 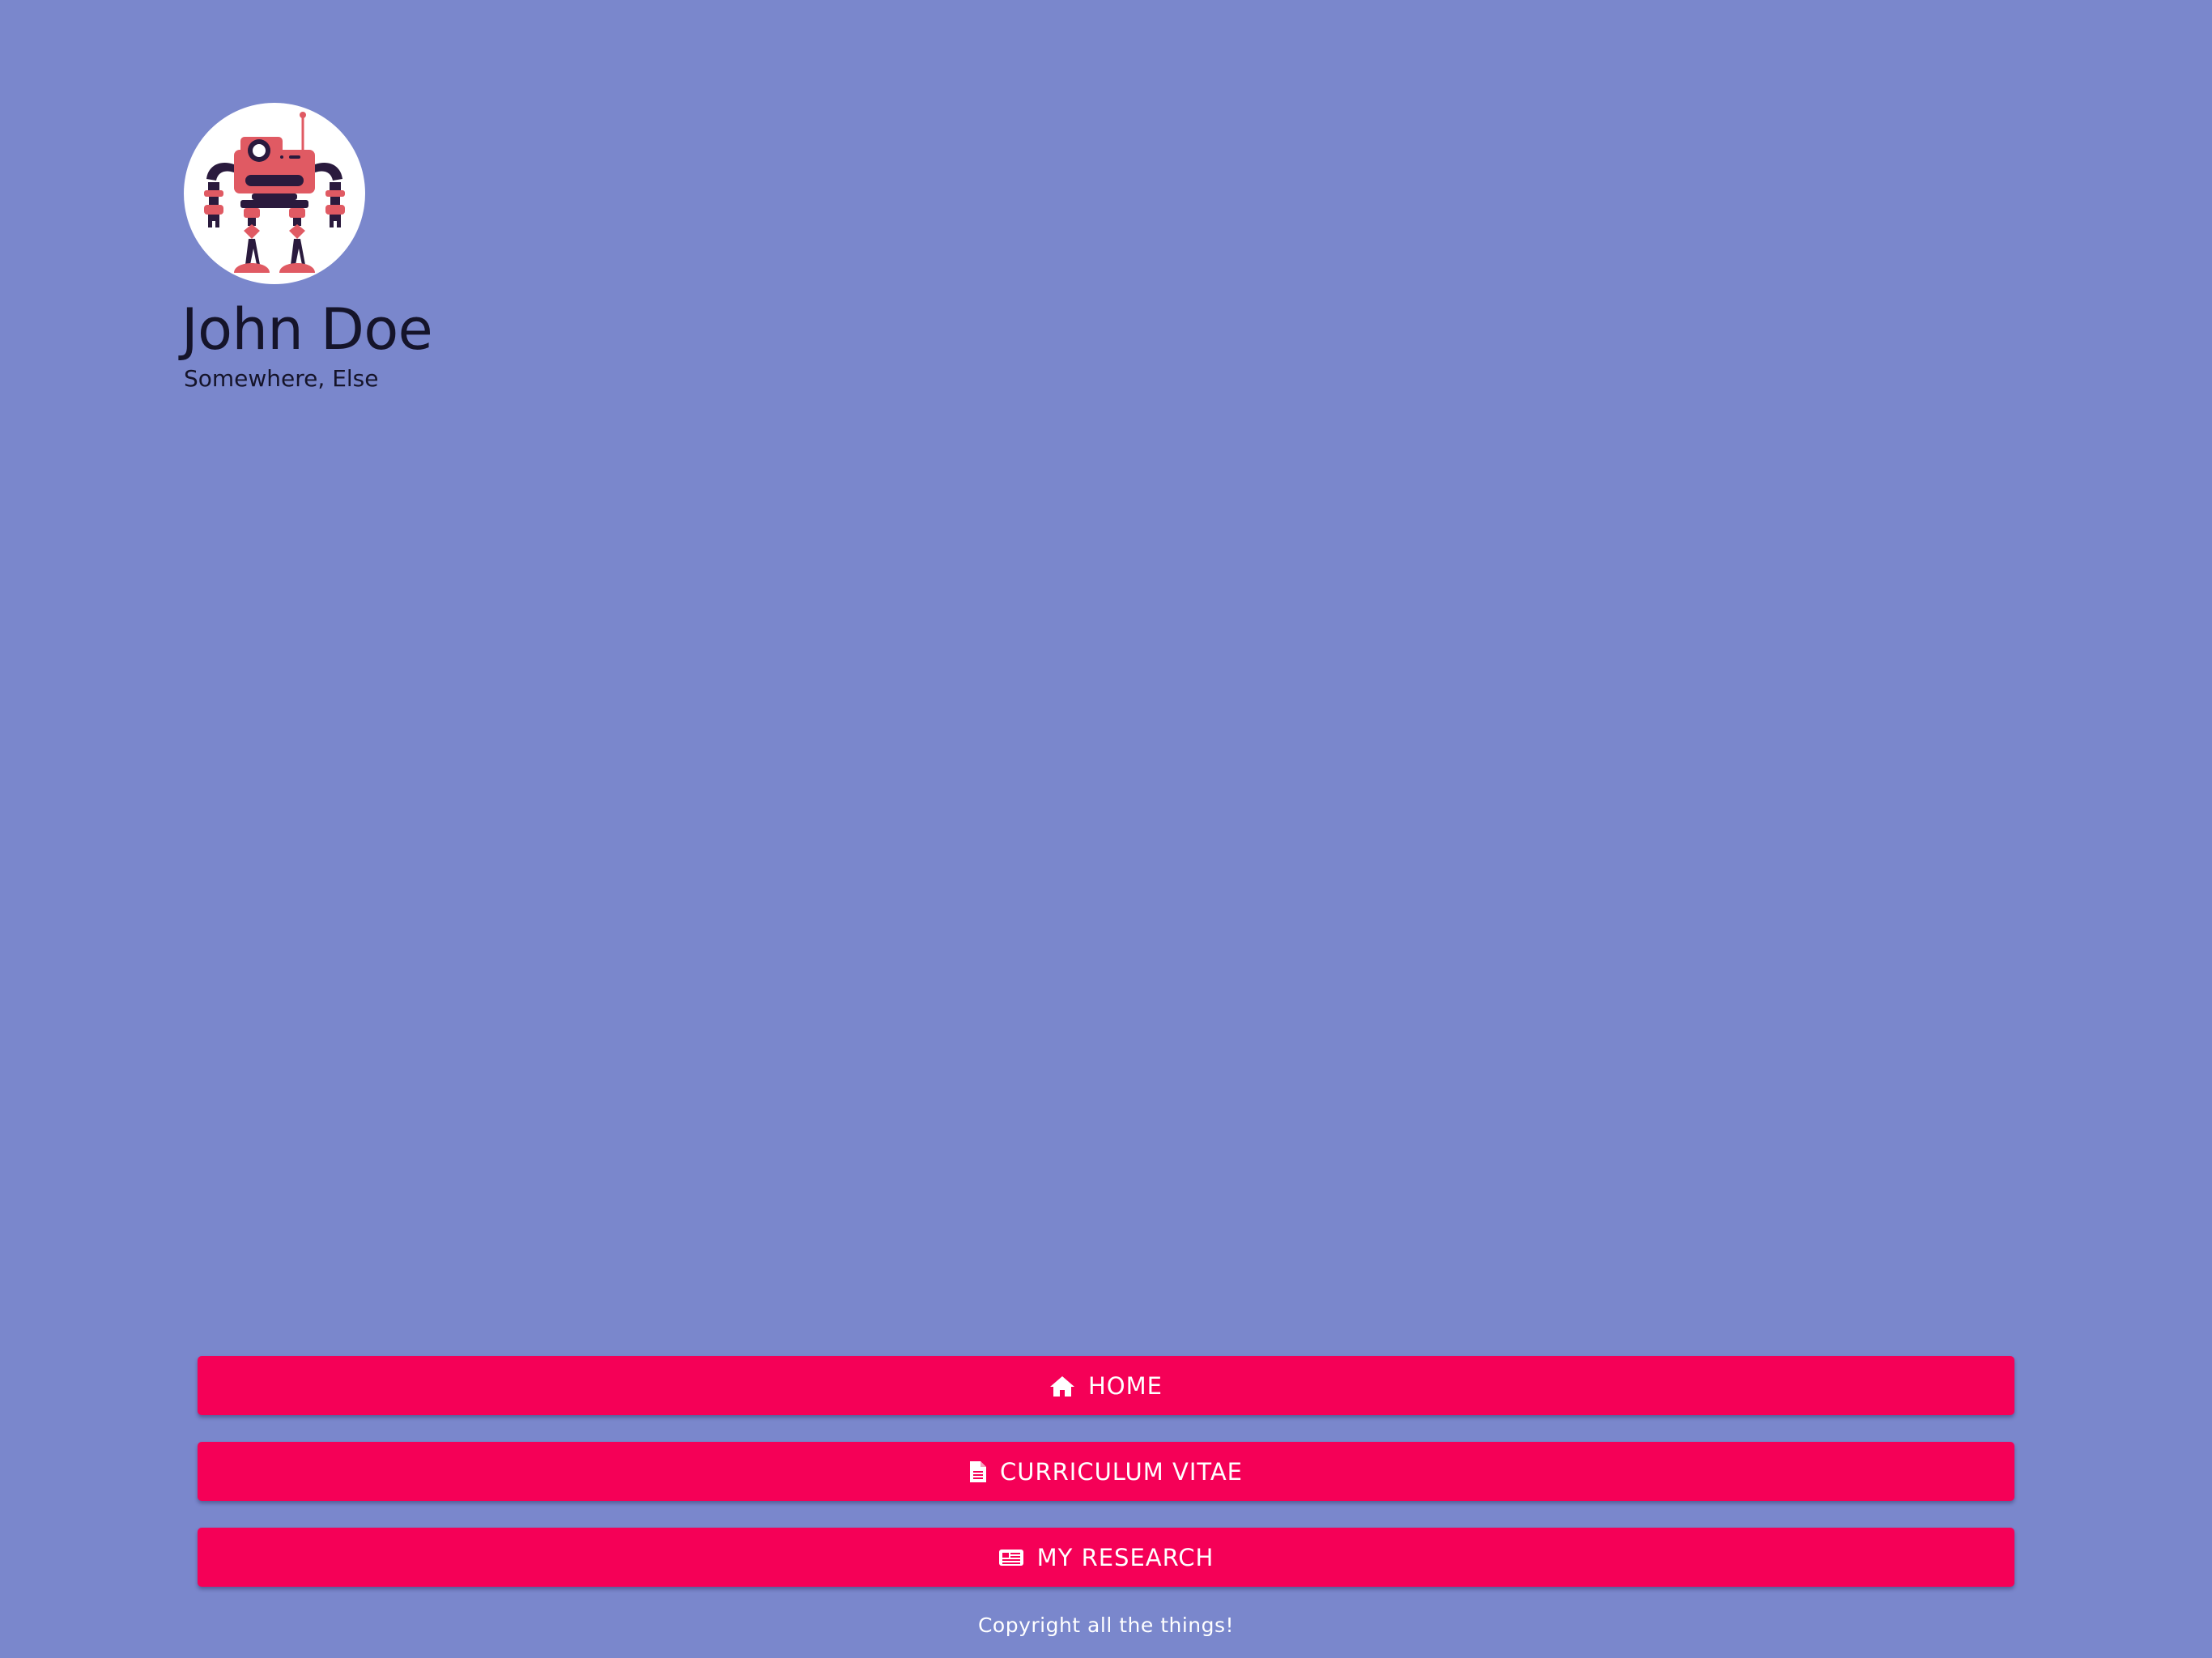 I want to click on profile-card: John Doe Somewhere, Else, so click(x=307, y=247).